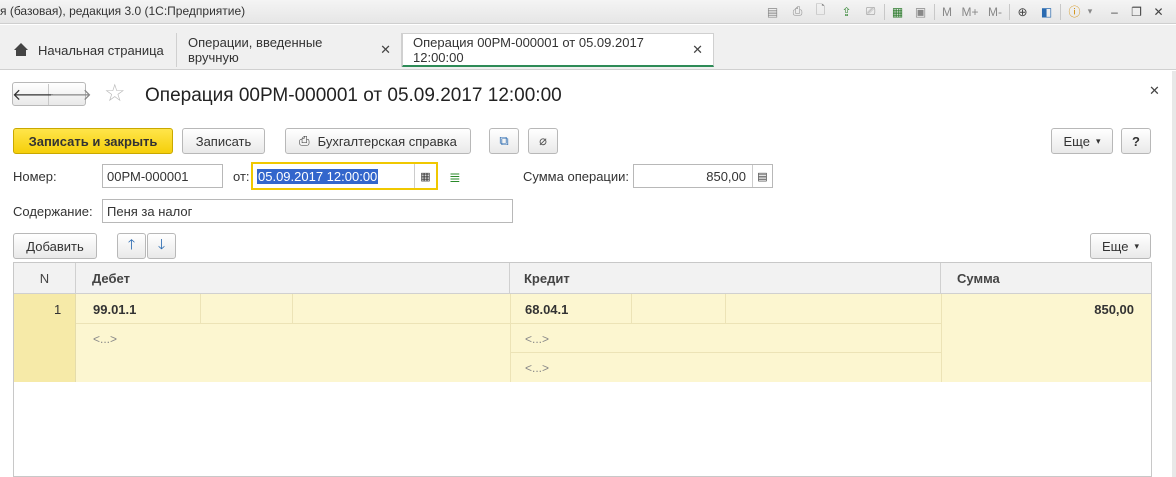 The image size is (1176, 477). What do you see at coordinates (241, 176) in the screenshot?
I see `date-label: от:` at bounding box center [241, 176].